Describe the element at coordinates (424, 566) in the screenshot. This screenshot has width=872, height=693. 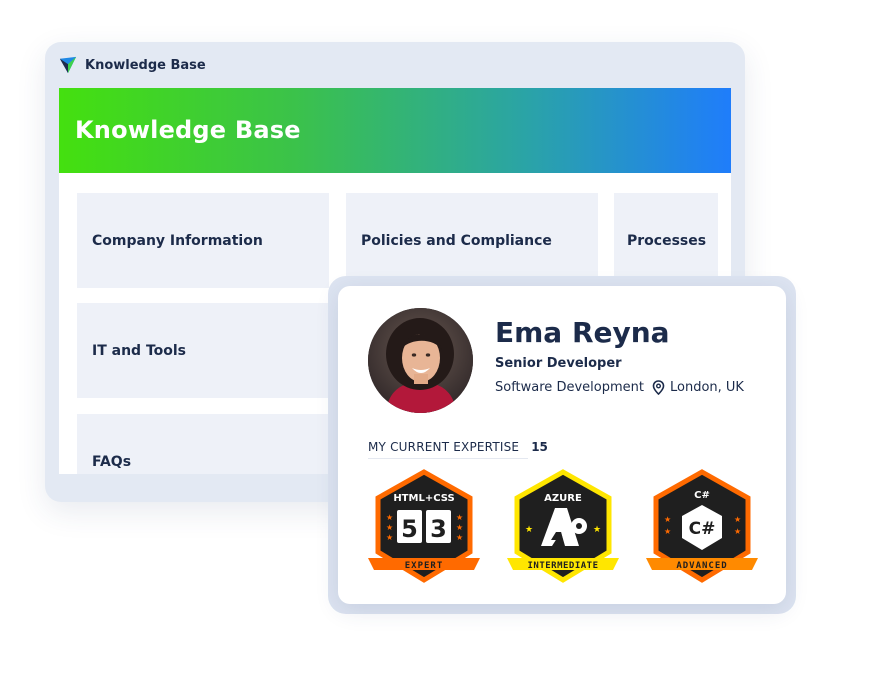
I see `badge-level: EXPERT` at that location.